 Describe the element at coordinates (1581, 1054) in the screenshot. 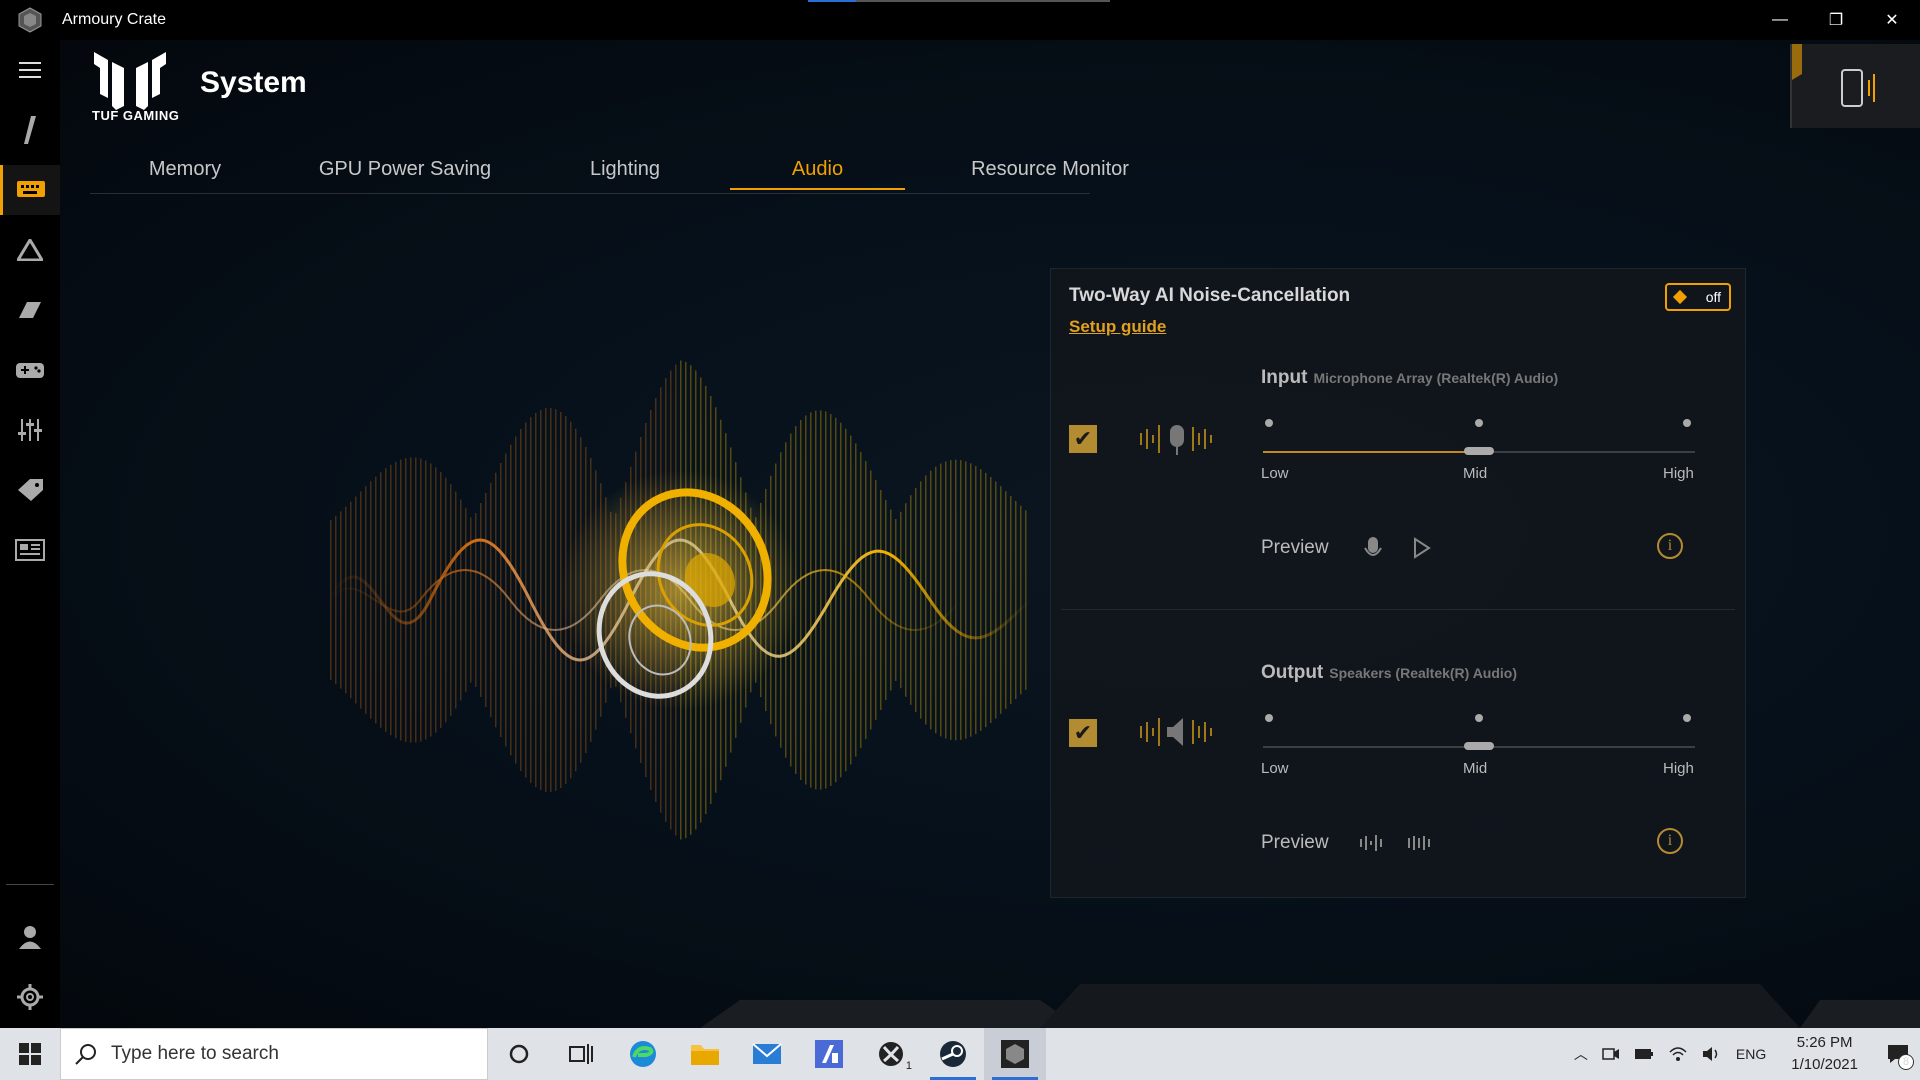

I see `tray-expand-icon: ︿` at that location.